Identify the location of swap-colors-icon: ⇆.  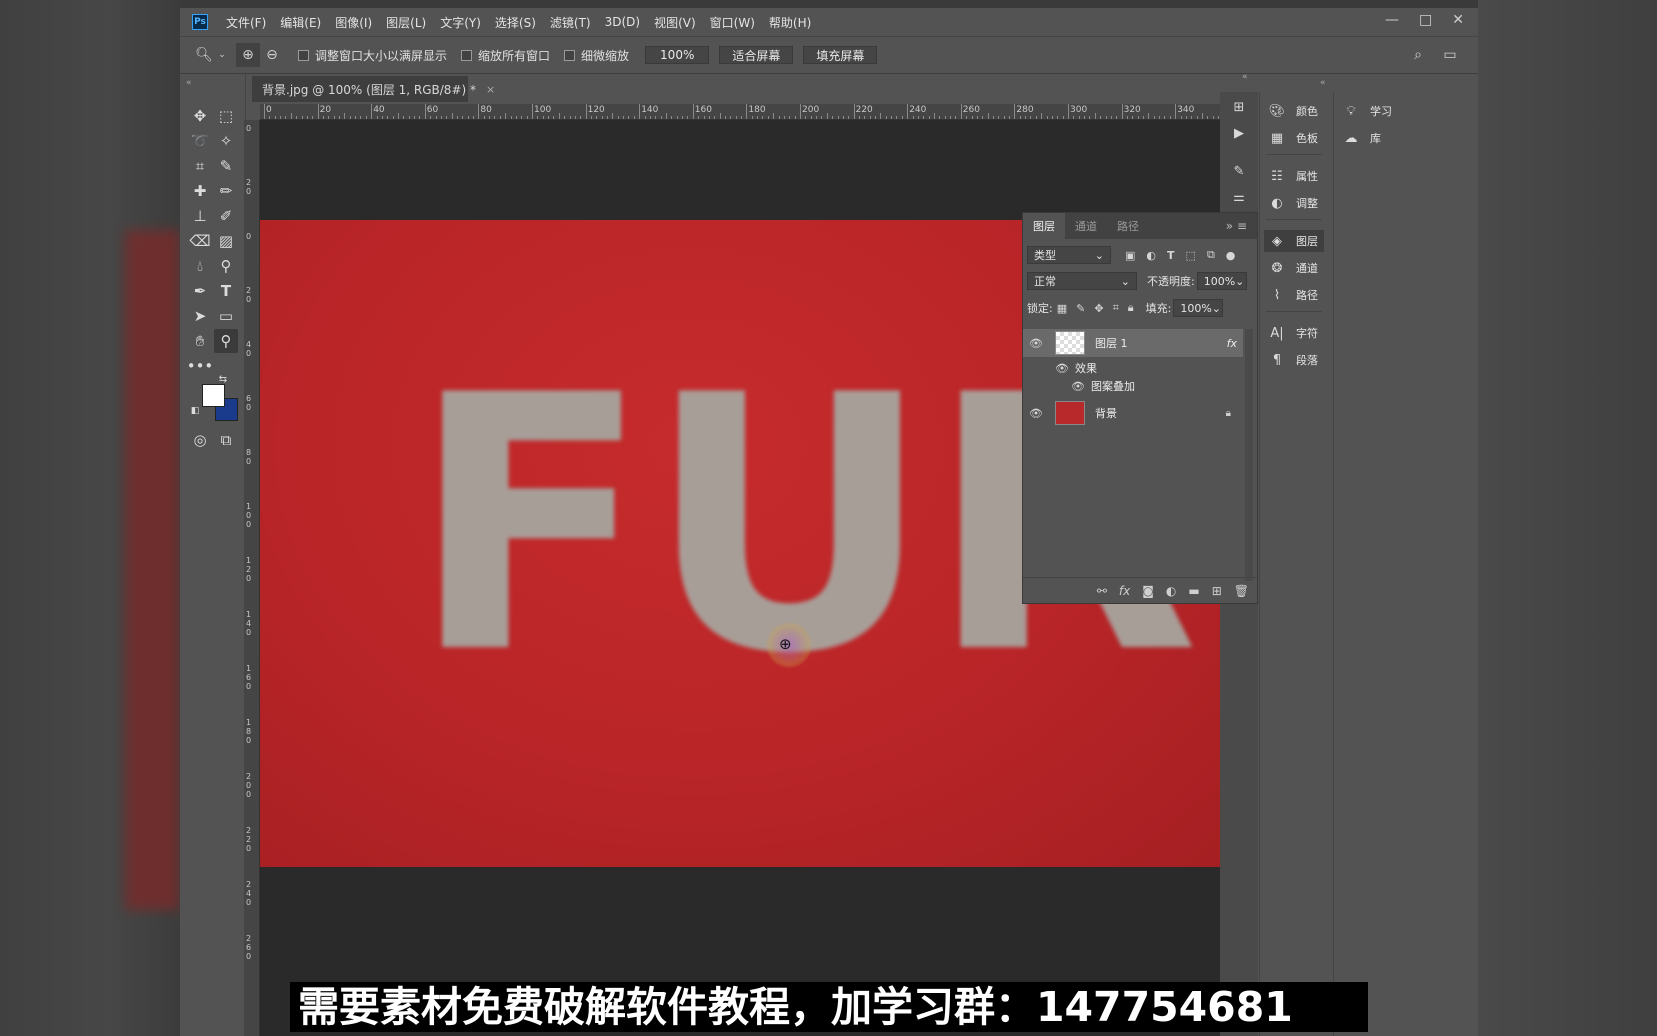
(223, 379).